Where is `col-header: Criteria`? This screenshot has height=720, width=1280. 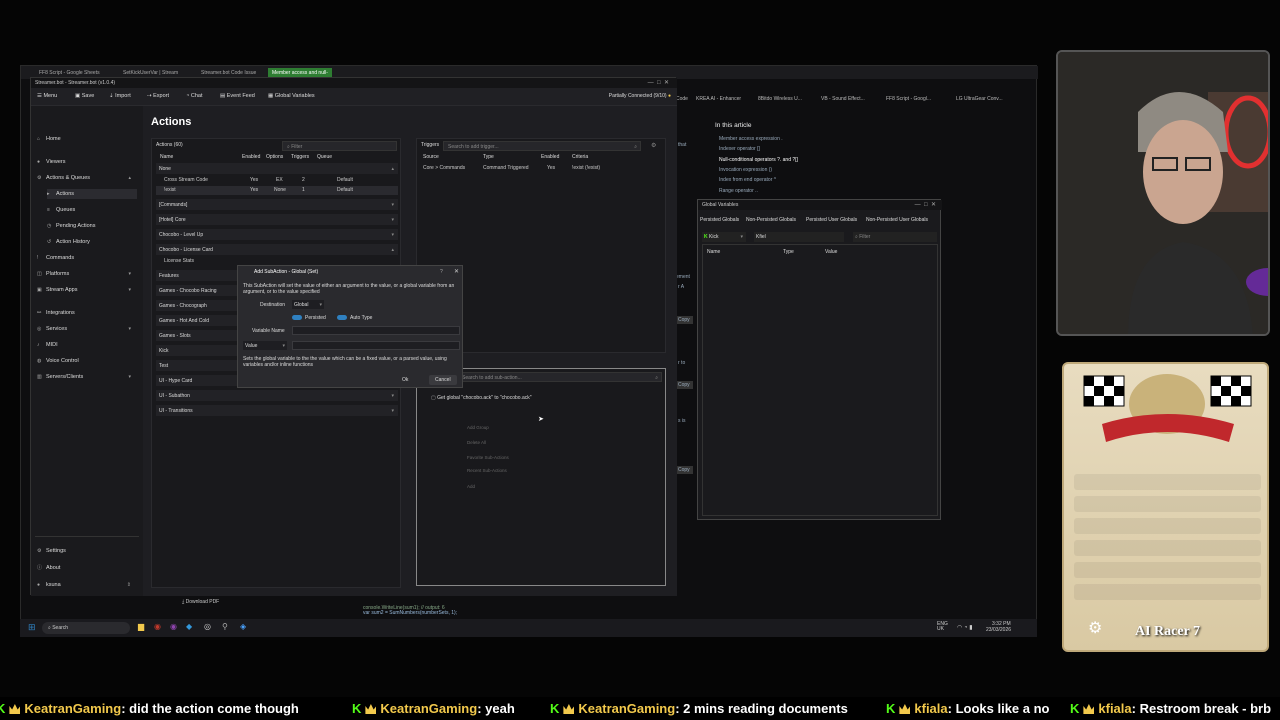
col-header: Criteria is located at coordinates (580, 157).